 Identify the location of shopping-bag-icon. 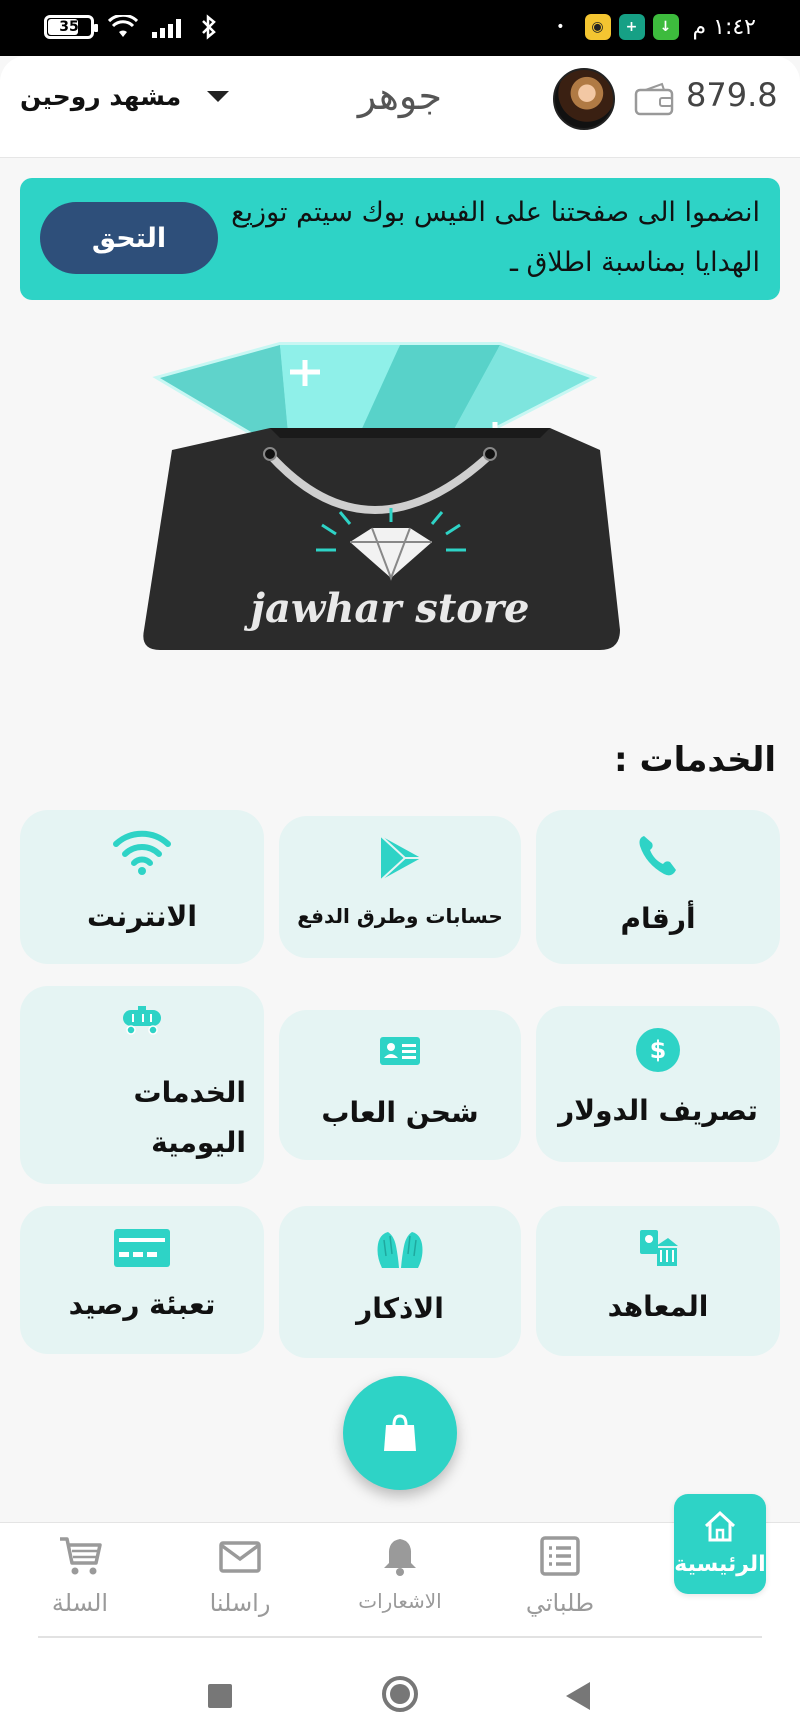
(400, 1432).